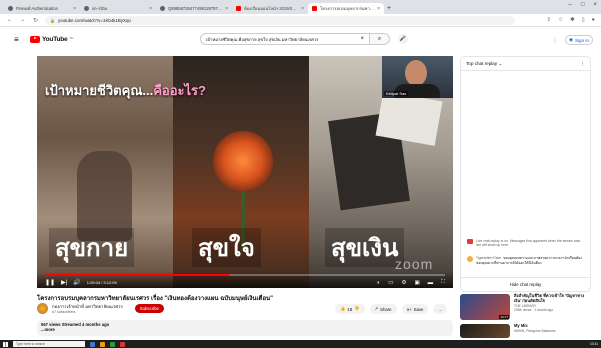 The image size is (601, 348). What do you see at coordinates (346, 8) in the screenshot?
I see `browser-tab-active: โครงการอบรมบุคลากรมหาวิทยาลัย×` at bounding box center [346, 8].